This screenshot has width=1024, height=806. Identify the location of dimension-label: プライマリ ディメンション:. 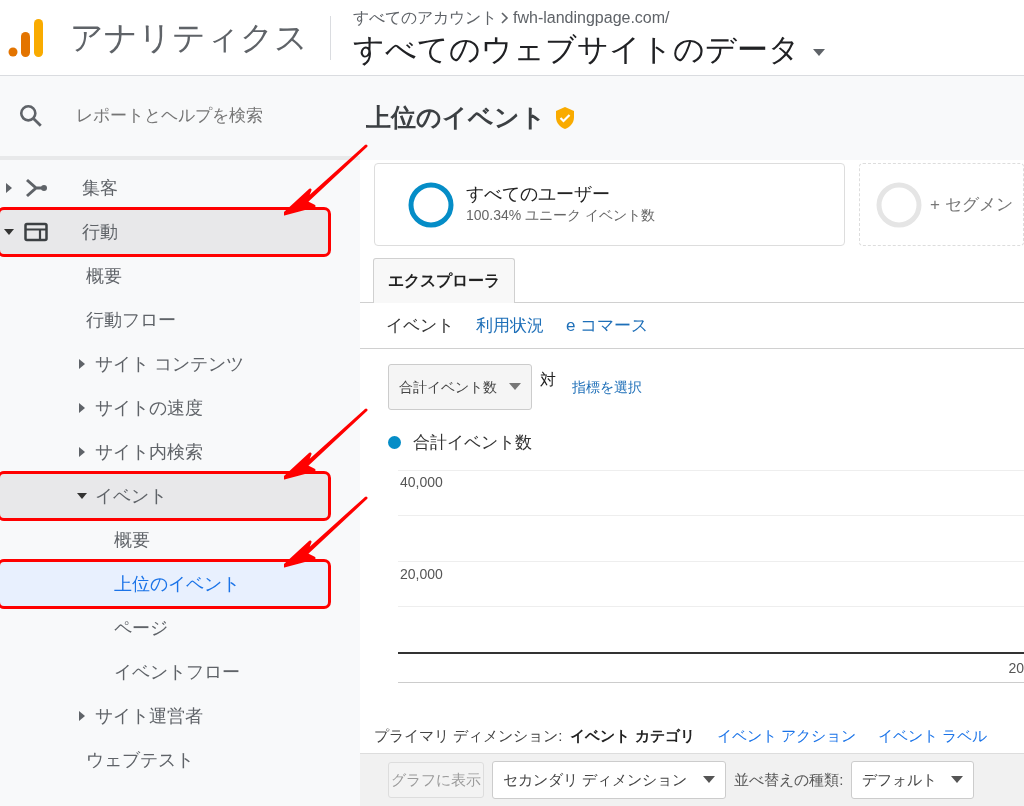
(468, 735).